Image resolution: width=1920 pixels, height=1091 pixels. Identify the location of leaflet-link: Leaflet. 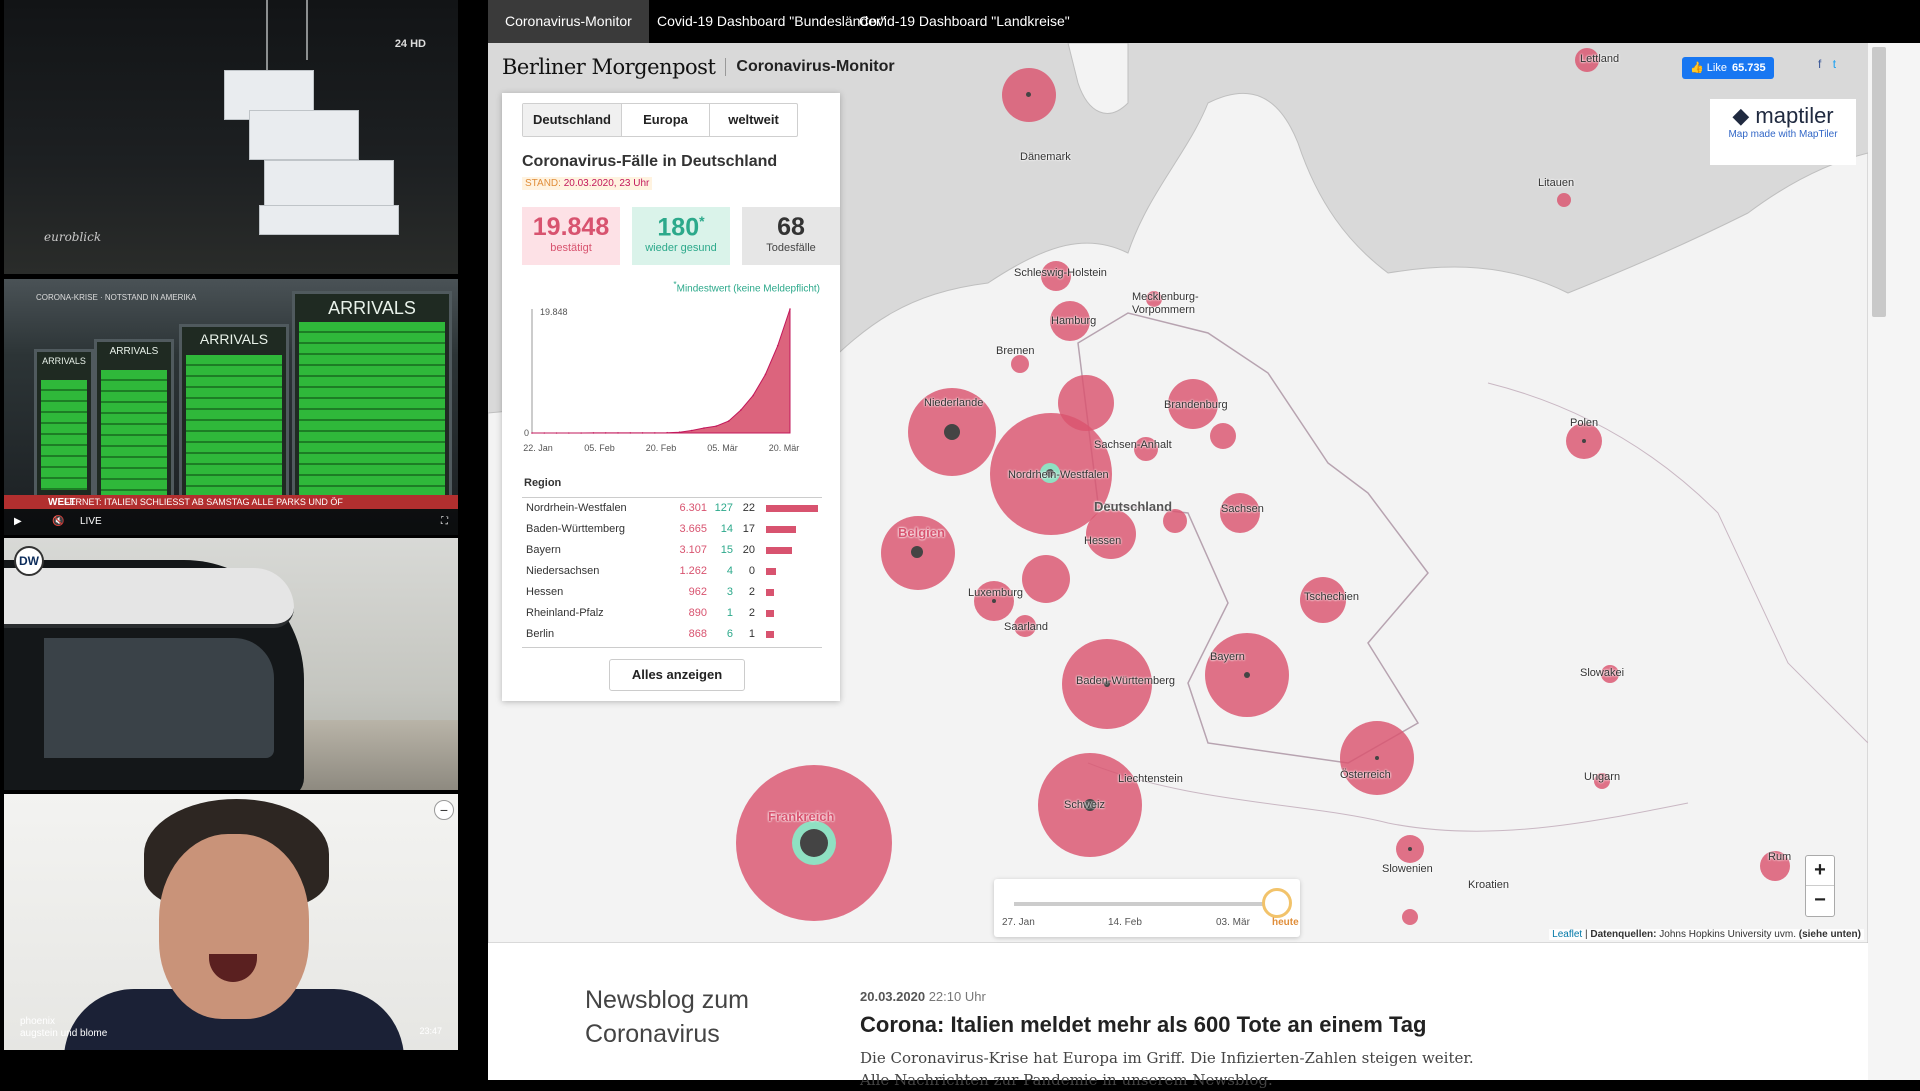
(1567, 934).